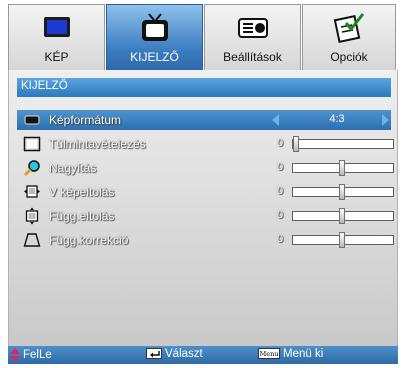  What do you see at coordinates (204, 87) in the screenshot?
I see `section-header: KIJELZŐ` at bounding box center [204, 87].